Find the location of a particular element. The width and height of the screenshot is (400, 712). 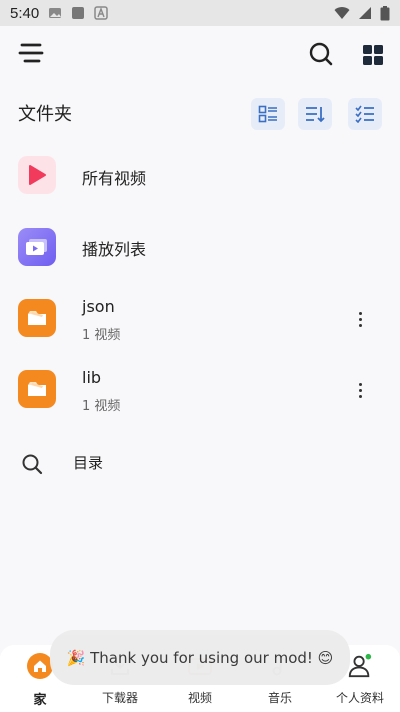

list-item-folder-lib: lib 1 视频 is located at coordinates (200, 399).